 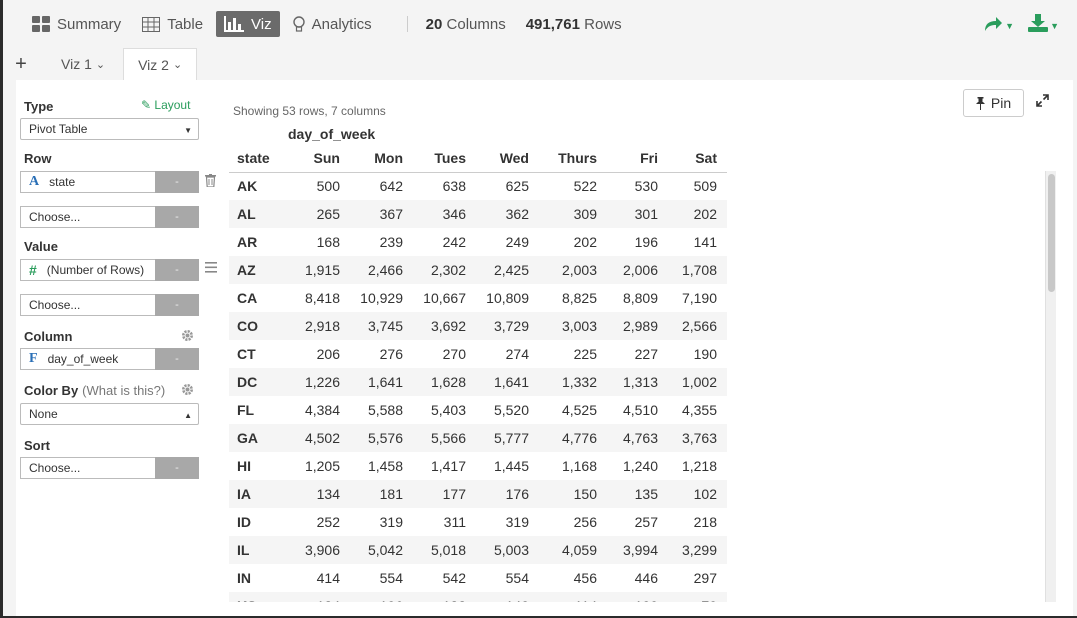 I want to click on state-cell: IN, so click(x=244, y=578).